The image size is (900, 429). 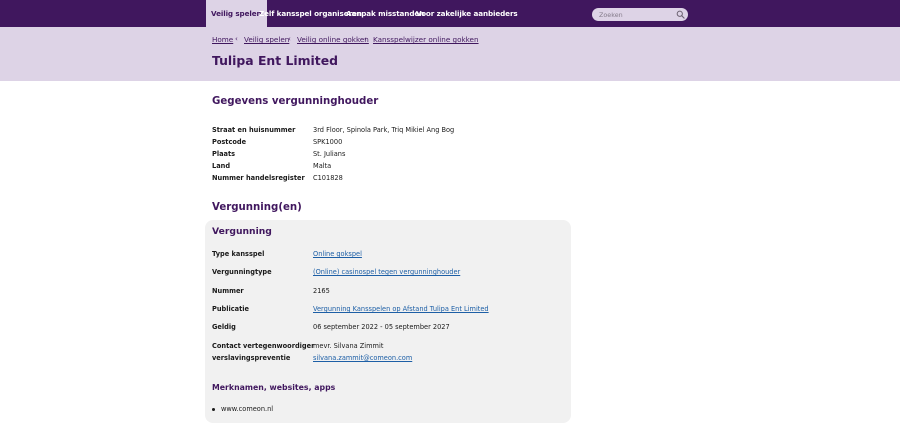 What do you see at coordinates (275, 60) in the screenshot?
I see `page-title: Tulipa Ent Limited` at bounding box center [275, 60].